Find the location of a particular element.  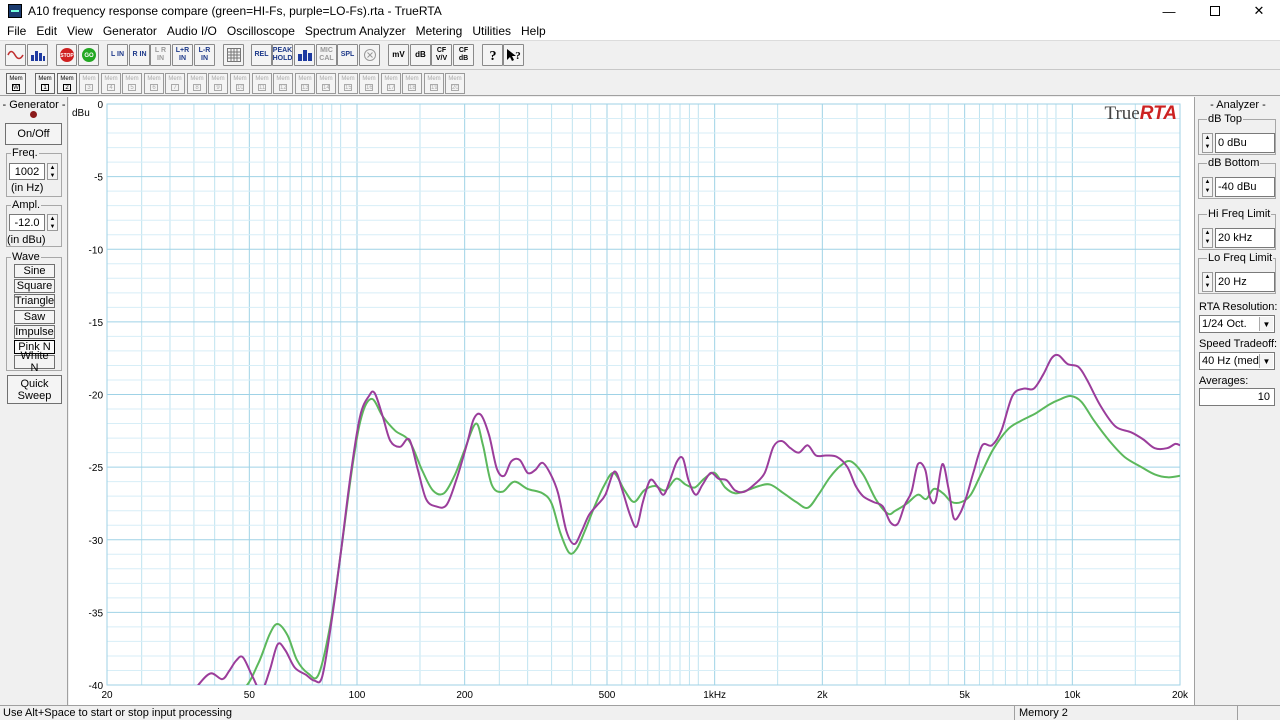

bar-graph-icon is located at coordinates (304, 55).